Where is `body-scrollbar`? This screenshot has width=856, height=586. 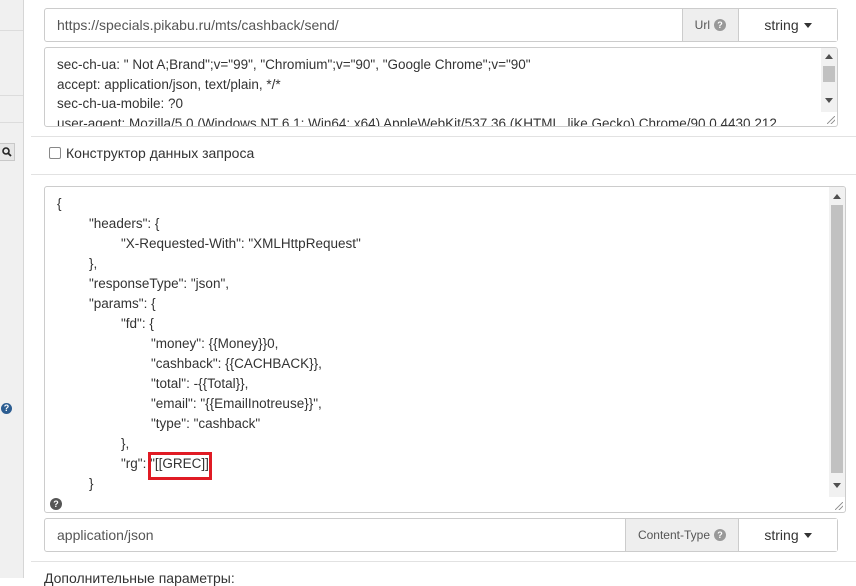 body-scrollbar is located at coordinates (837, 342).